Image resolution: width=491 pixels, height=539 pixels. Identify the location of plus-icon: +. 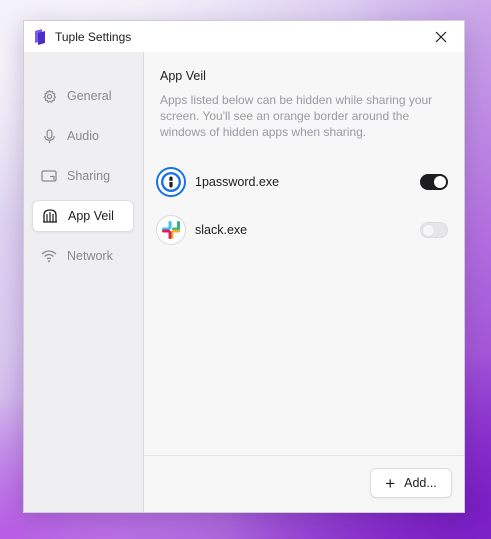
(390, 483).